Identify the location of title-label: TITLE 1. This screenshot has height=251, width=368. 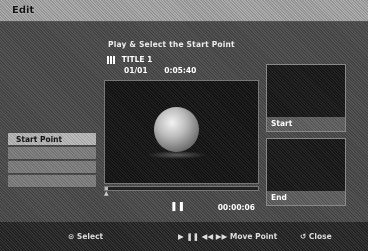
(137, 59).